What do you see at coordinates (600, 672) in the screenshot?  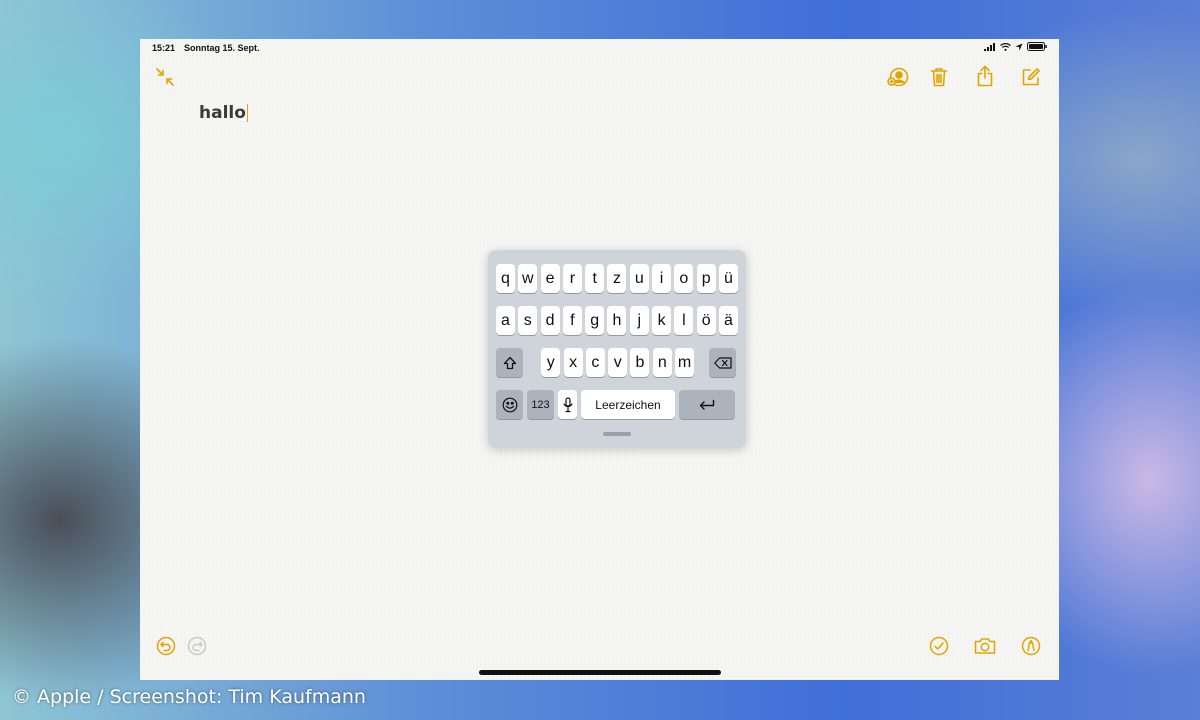 I see `home-indicator` at bounding box center [600, 672].